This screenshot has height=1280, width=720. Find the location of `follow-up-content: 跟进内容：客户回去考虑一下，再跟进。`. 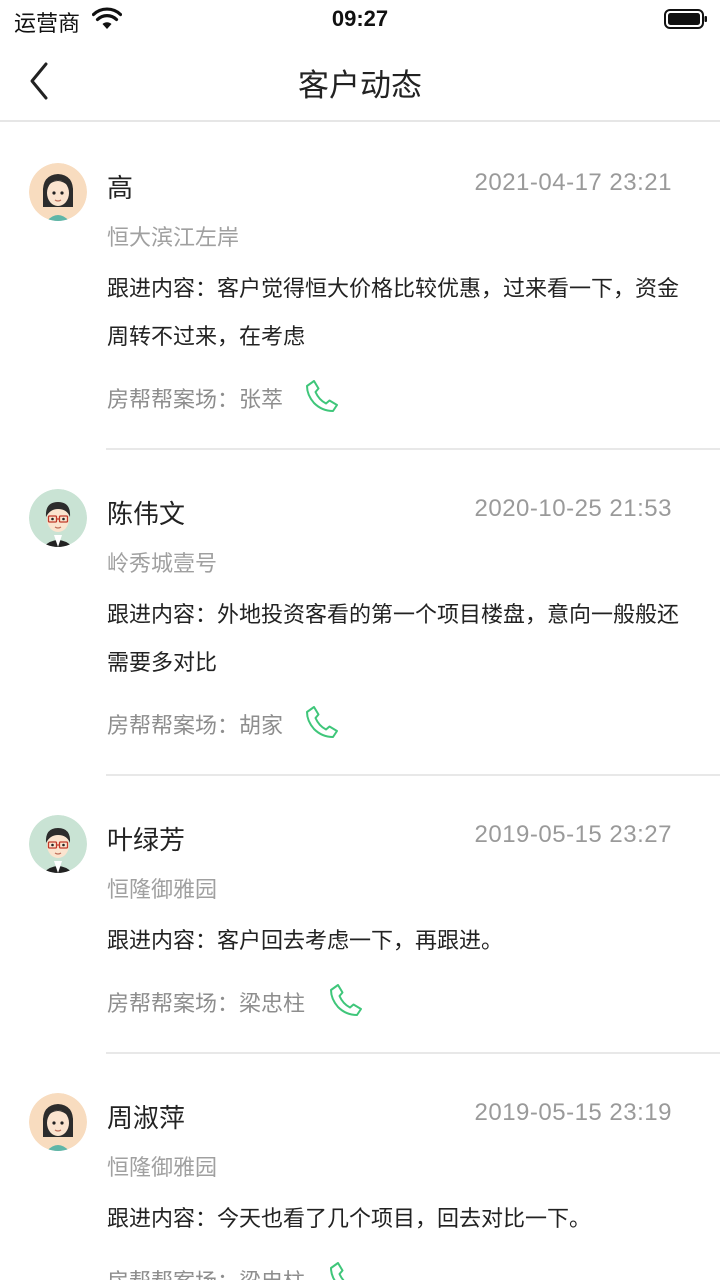

follow-up-content: 跟进内容：客户回去考虑一下，再跟进。 is located at coordinates (305, 941).